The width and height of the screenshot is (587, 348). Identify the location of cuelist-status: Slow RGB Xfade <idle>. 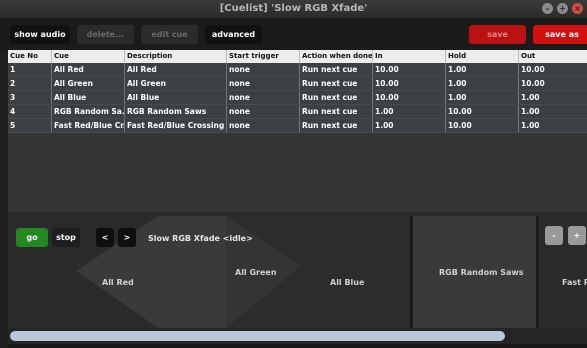
(200, 238).